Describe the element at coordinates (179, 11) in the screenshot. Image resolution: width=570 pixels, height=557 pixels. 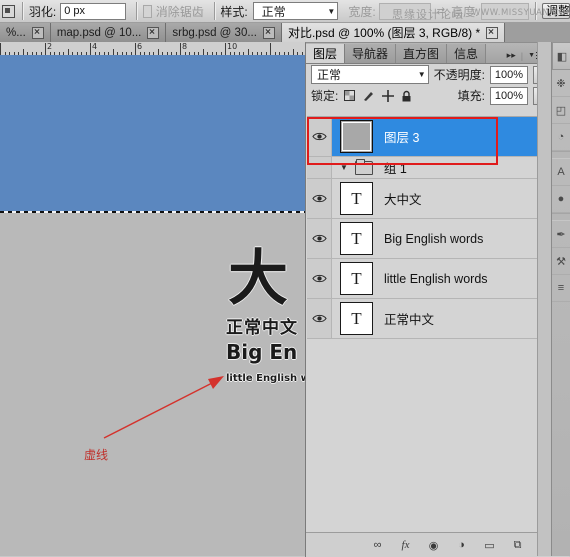
I see `antialias-label: 消除锯齿` at that location.